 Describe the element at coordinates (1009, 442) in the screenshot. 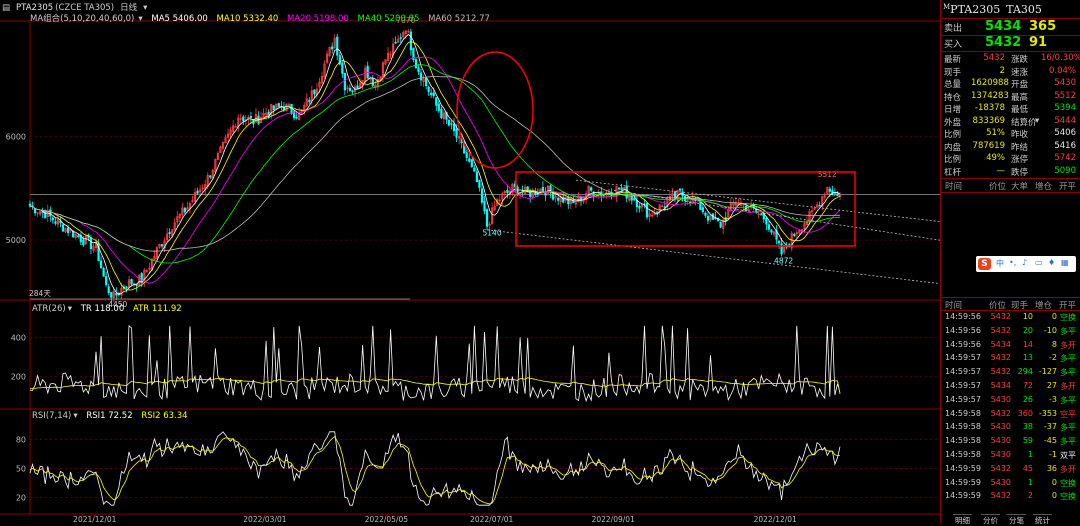

I see `tick-row: 14:59:58 5430 59 -45 多平` at that location.